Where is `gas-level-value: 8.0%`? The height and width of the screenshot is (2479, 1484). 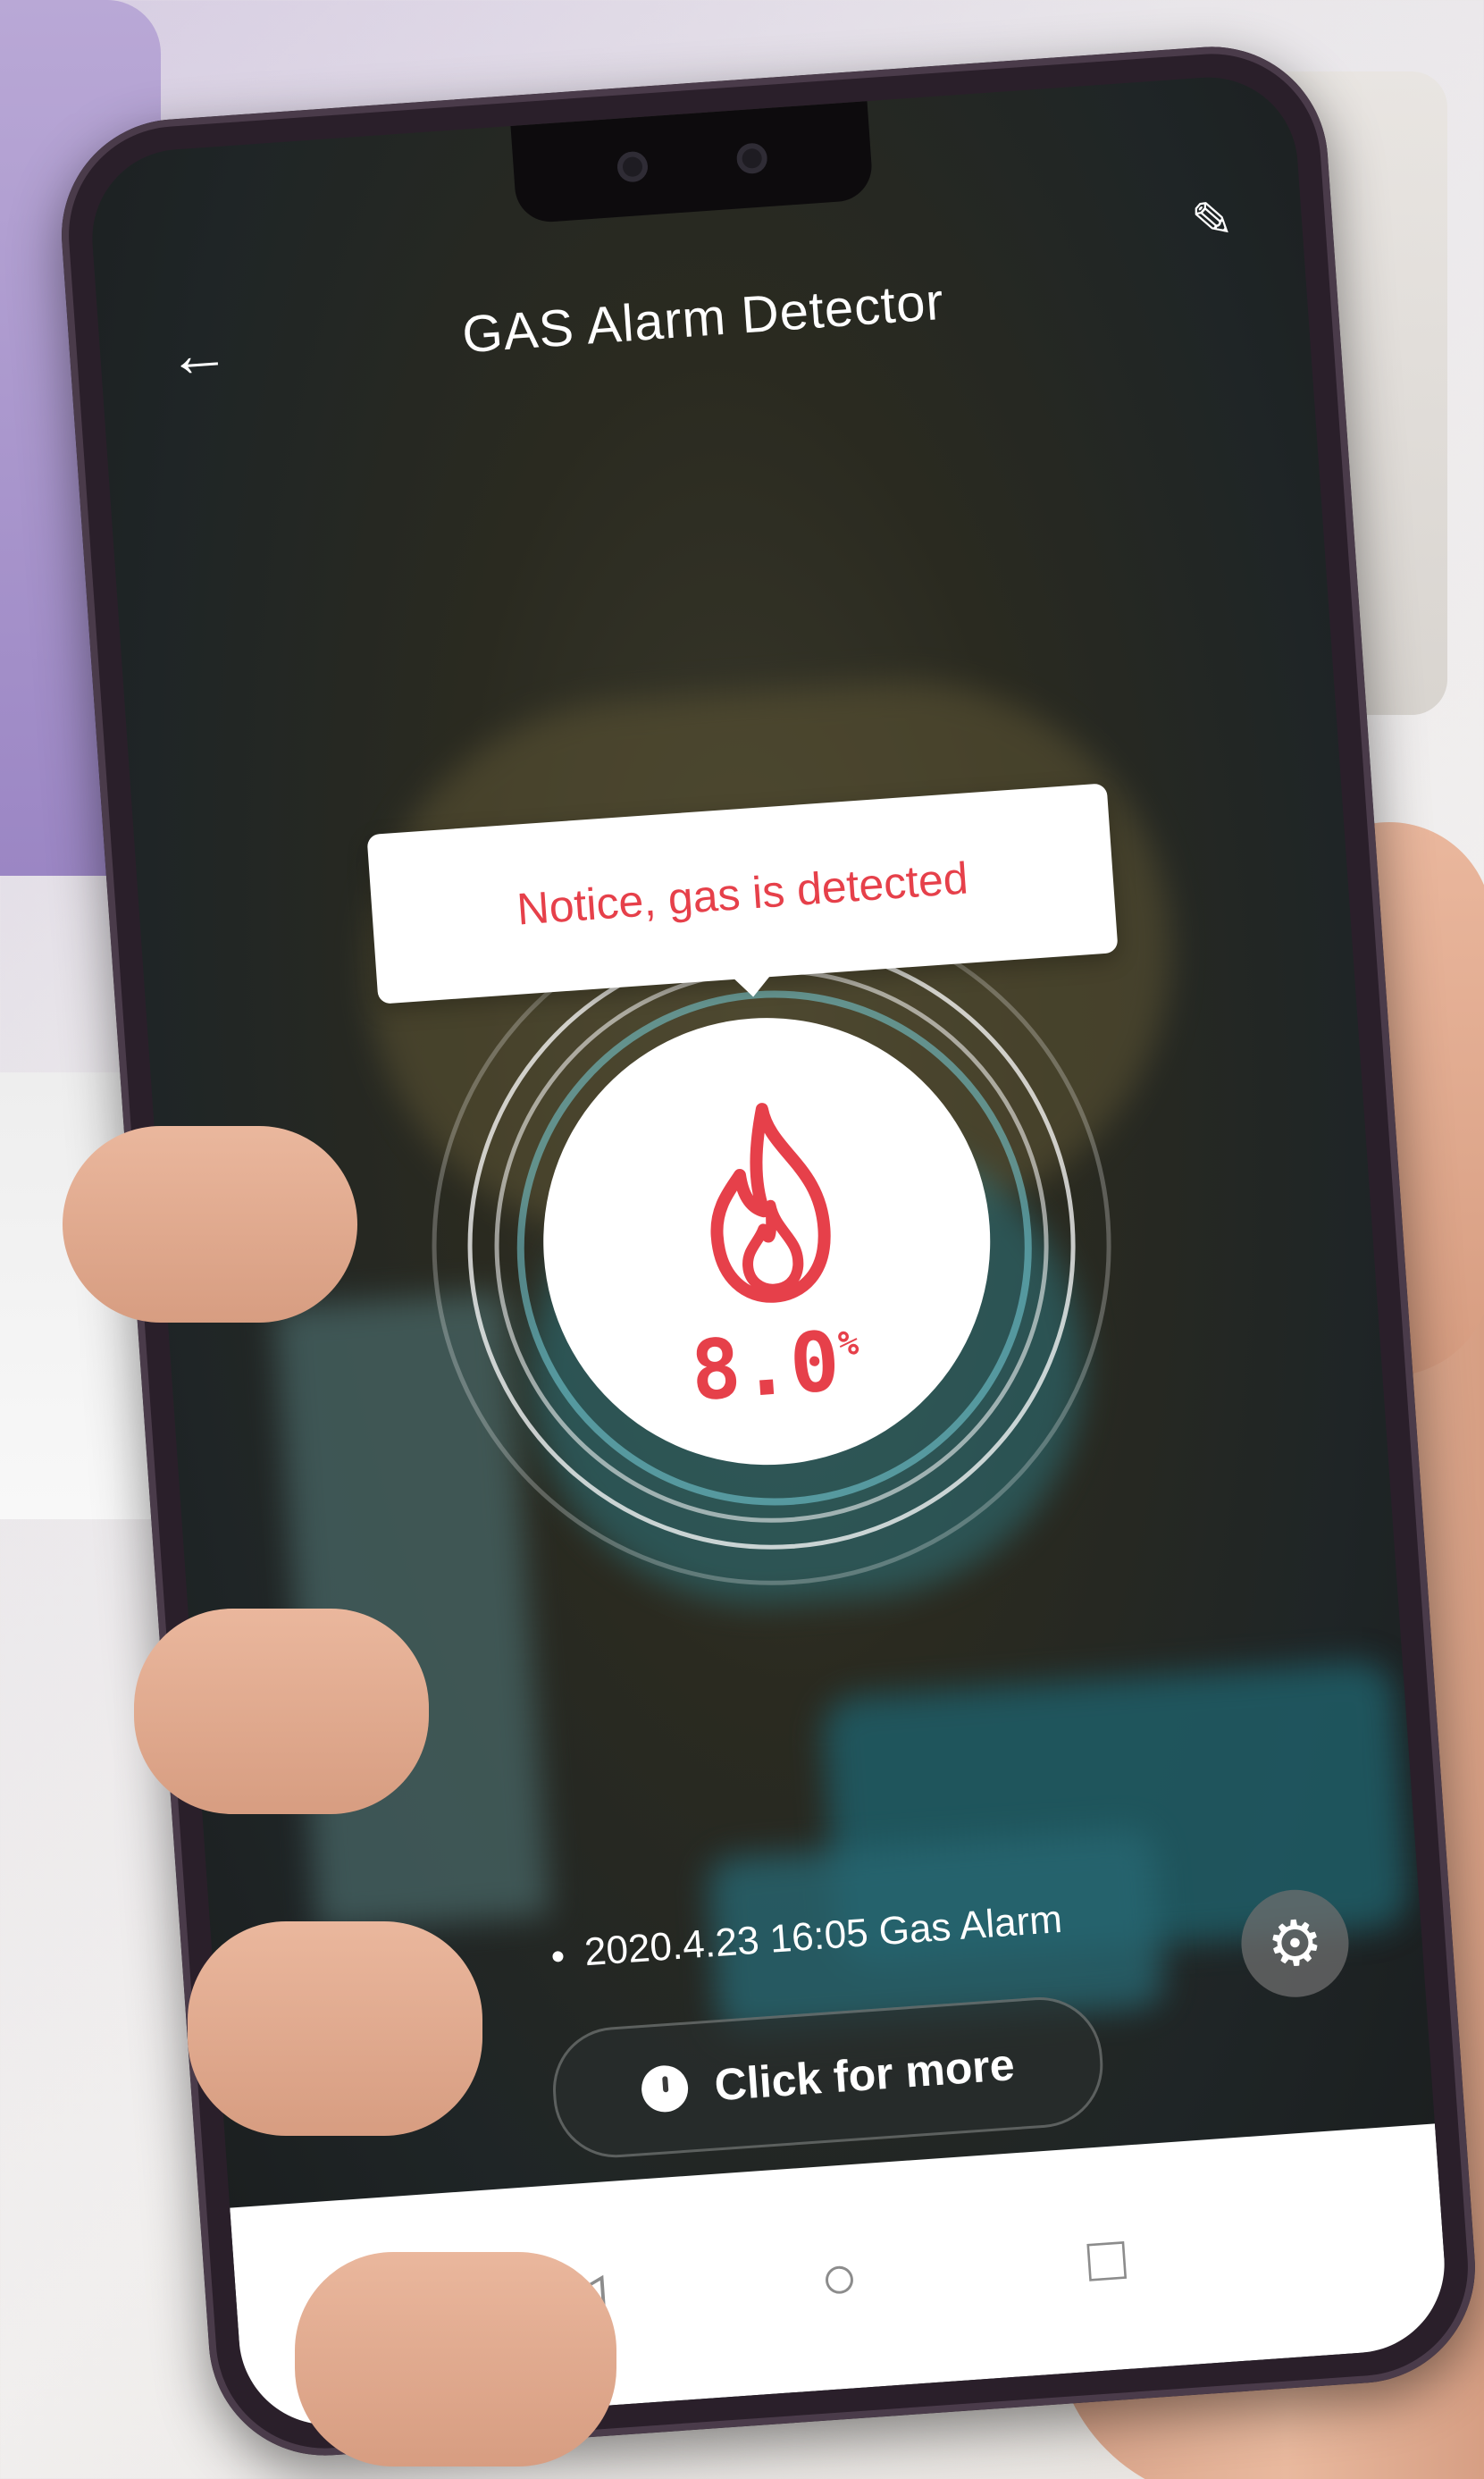 gas-level-value: 8.0% is located at coordinates (776, 1366).